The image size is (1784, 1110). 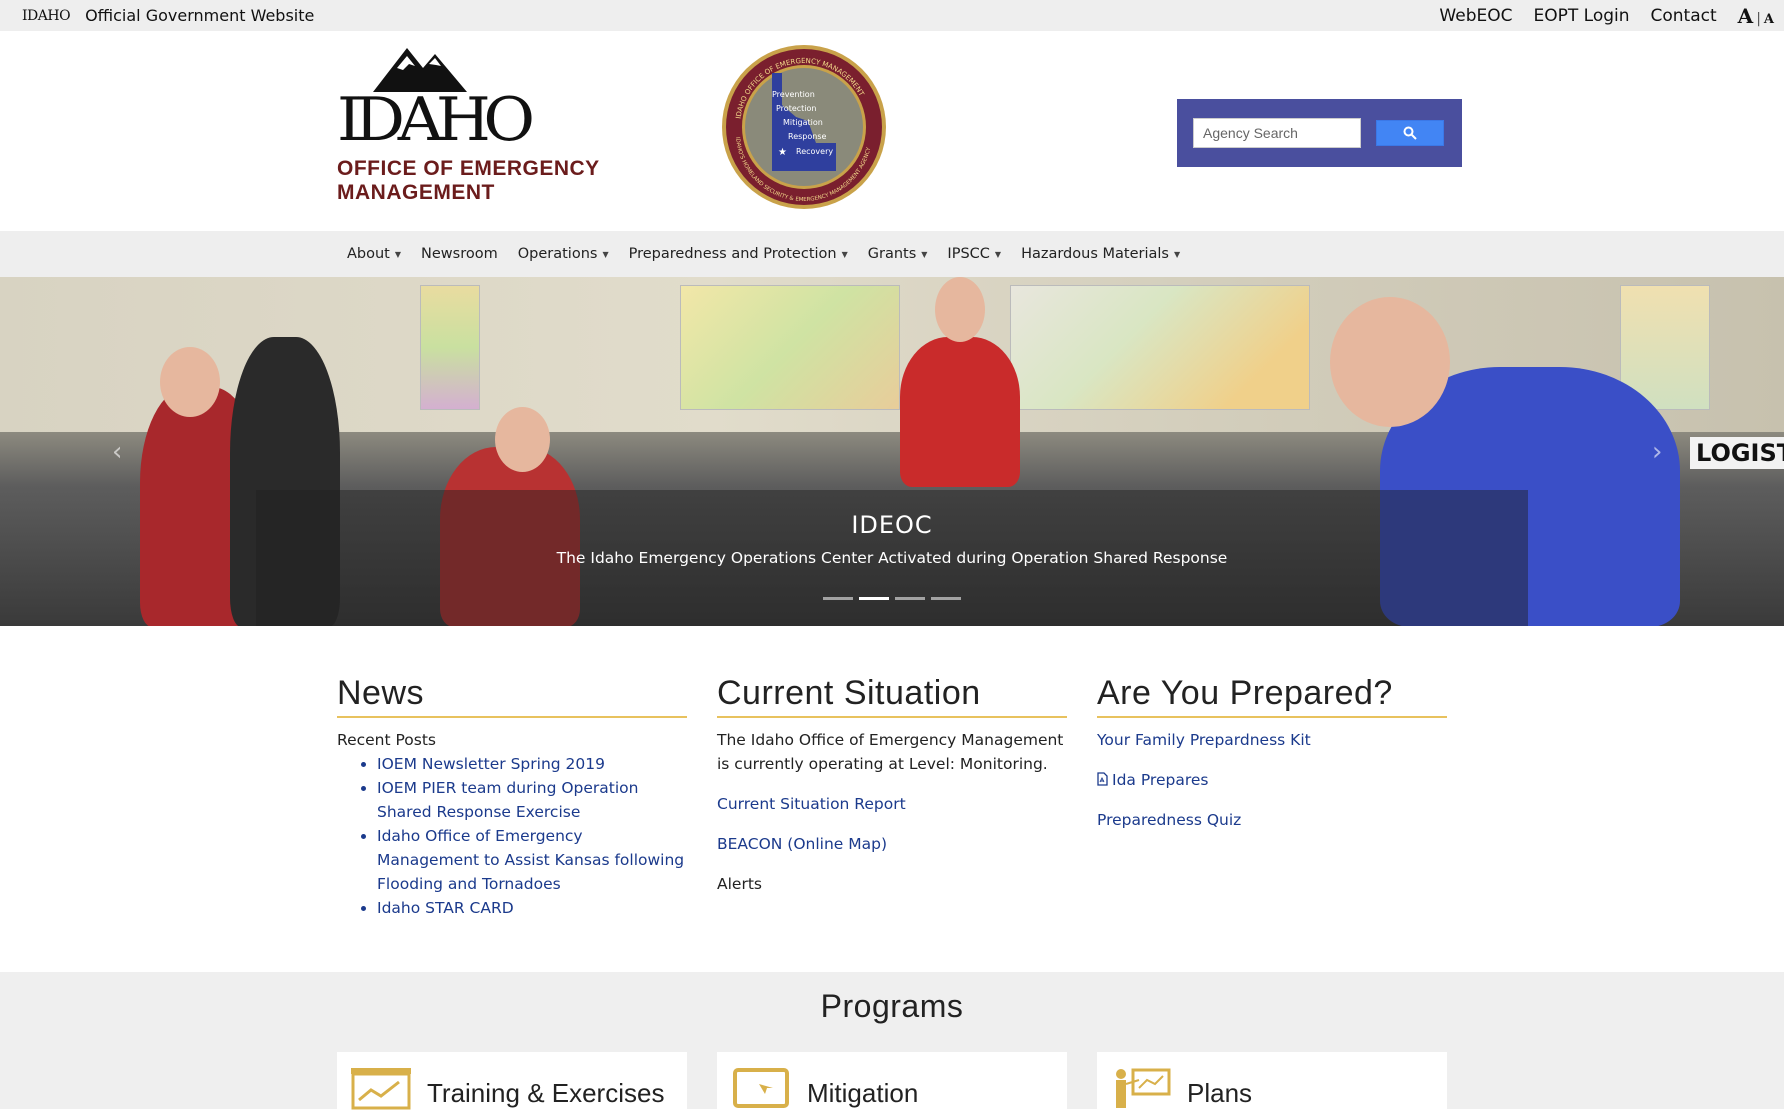 I want to click on pdf-file-icon, so click(x=1102, y=779).